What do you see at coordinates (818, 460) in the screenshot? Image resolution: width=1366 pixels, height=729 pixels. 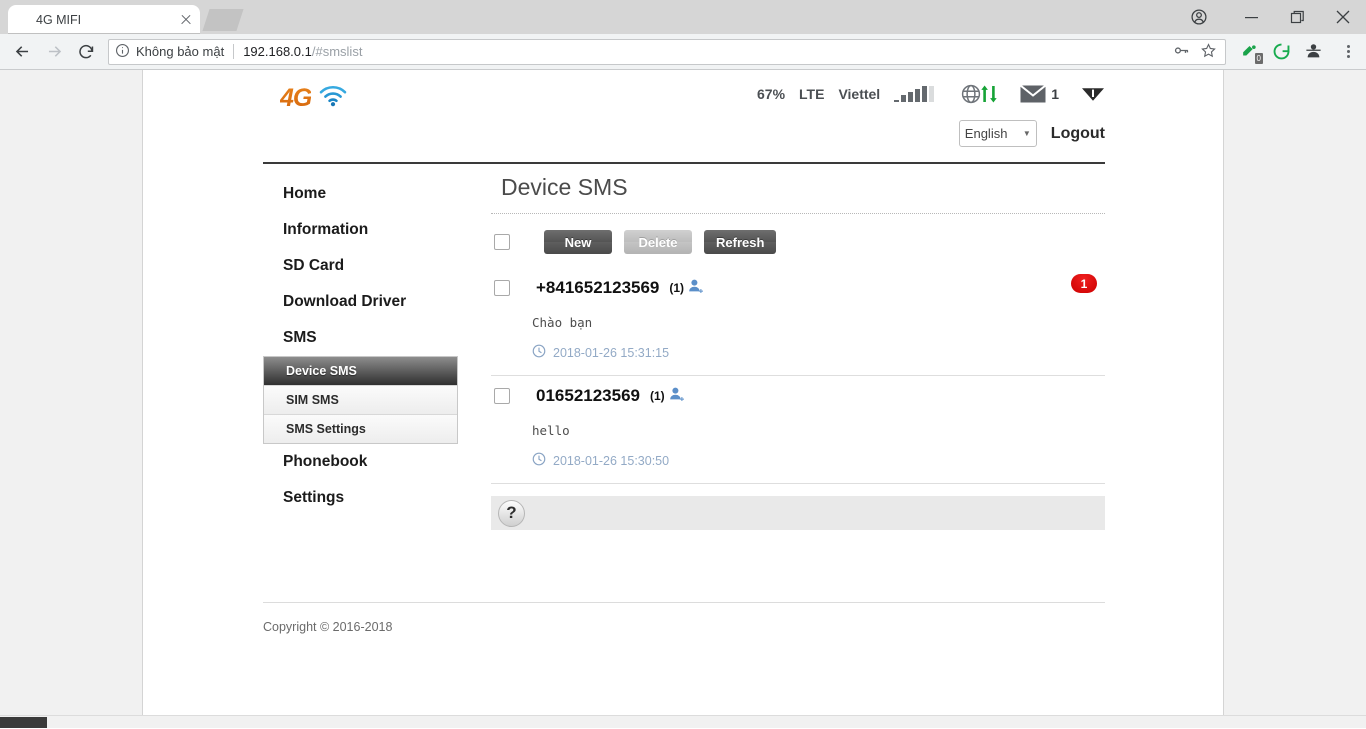 I see `sms-timestamp-row: 2018-01-26 15:30:50` at bounding box center [818, 460].